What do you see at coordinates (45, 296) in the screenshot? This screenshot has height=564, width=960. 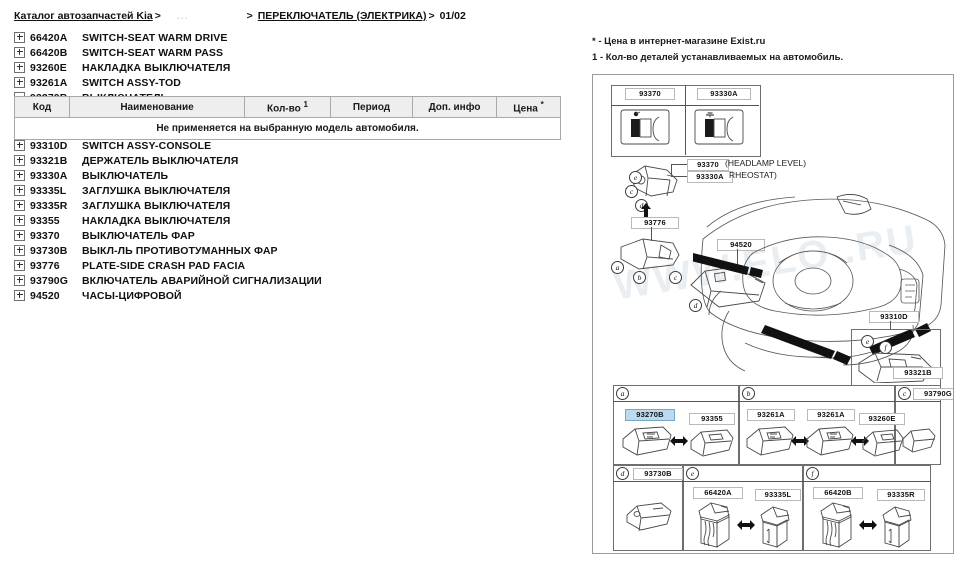 I see `tree-item-code: 94520` at bounding box center [45, 296].